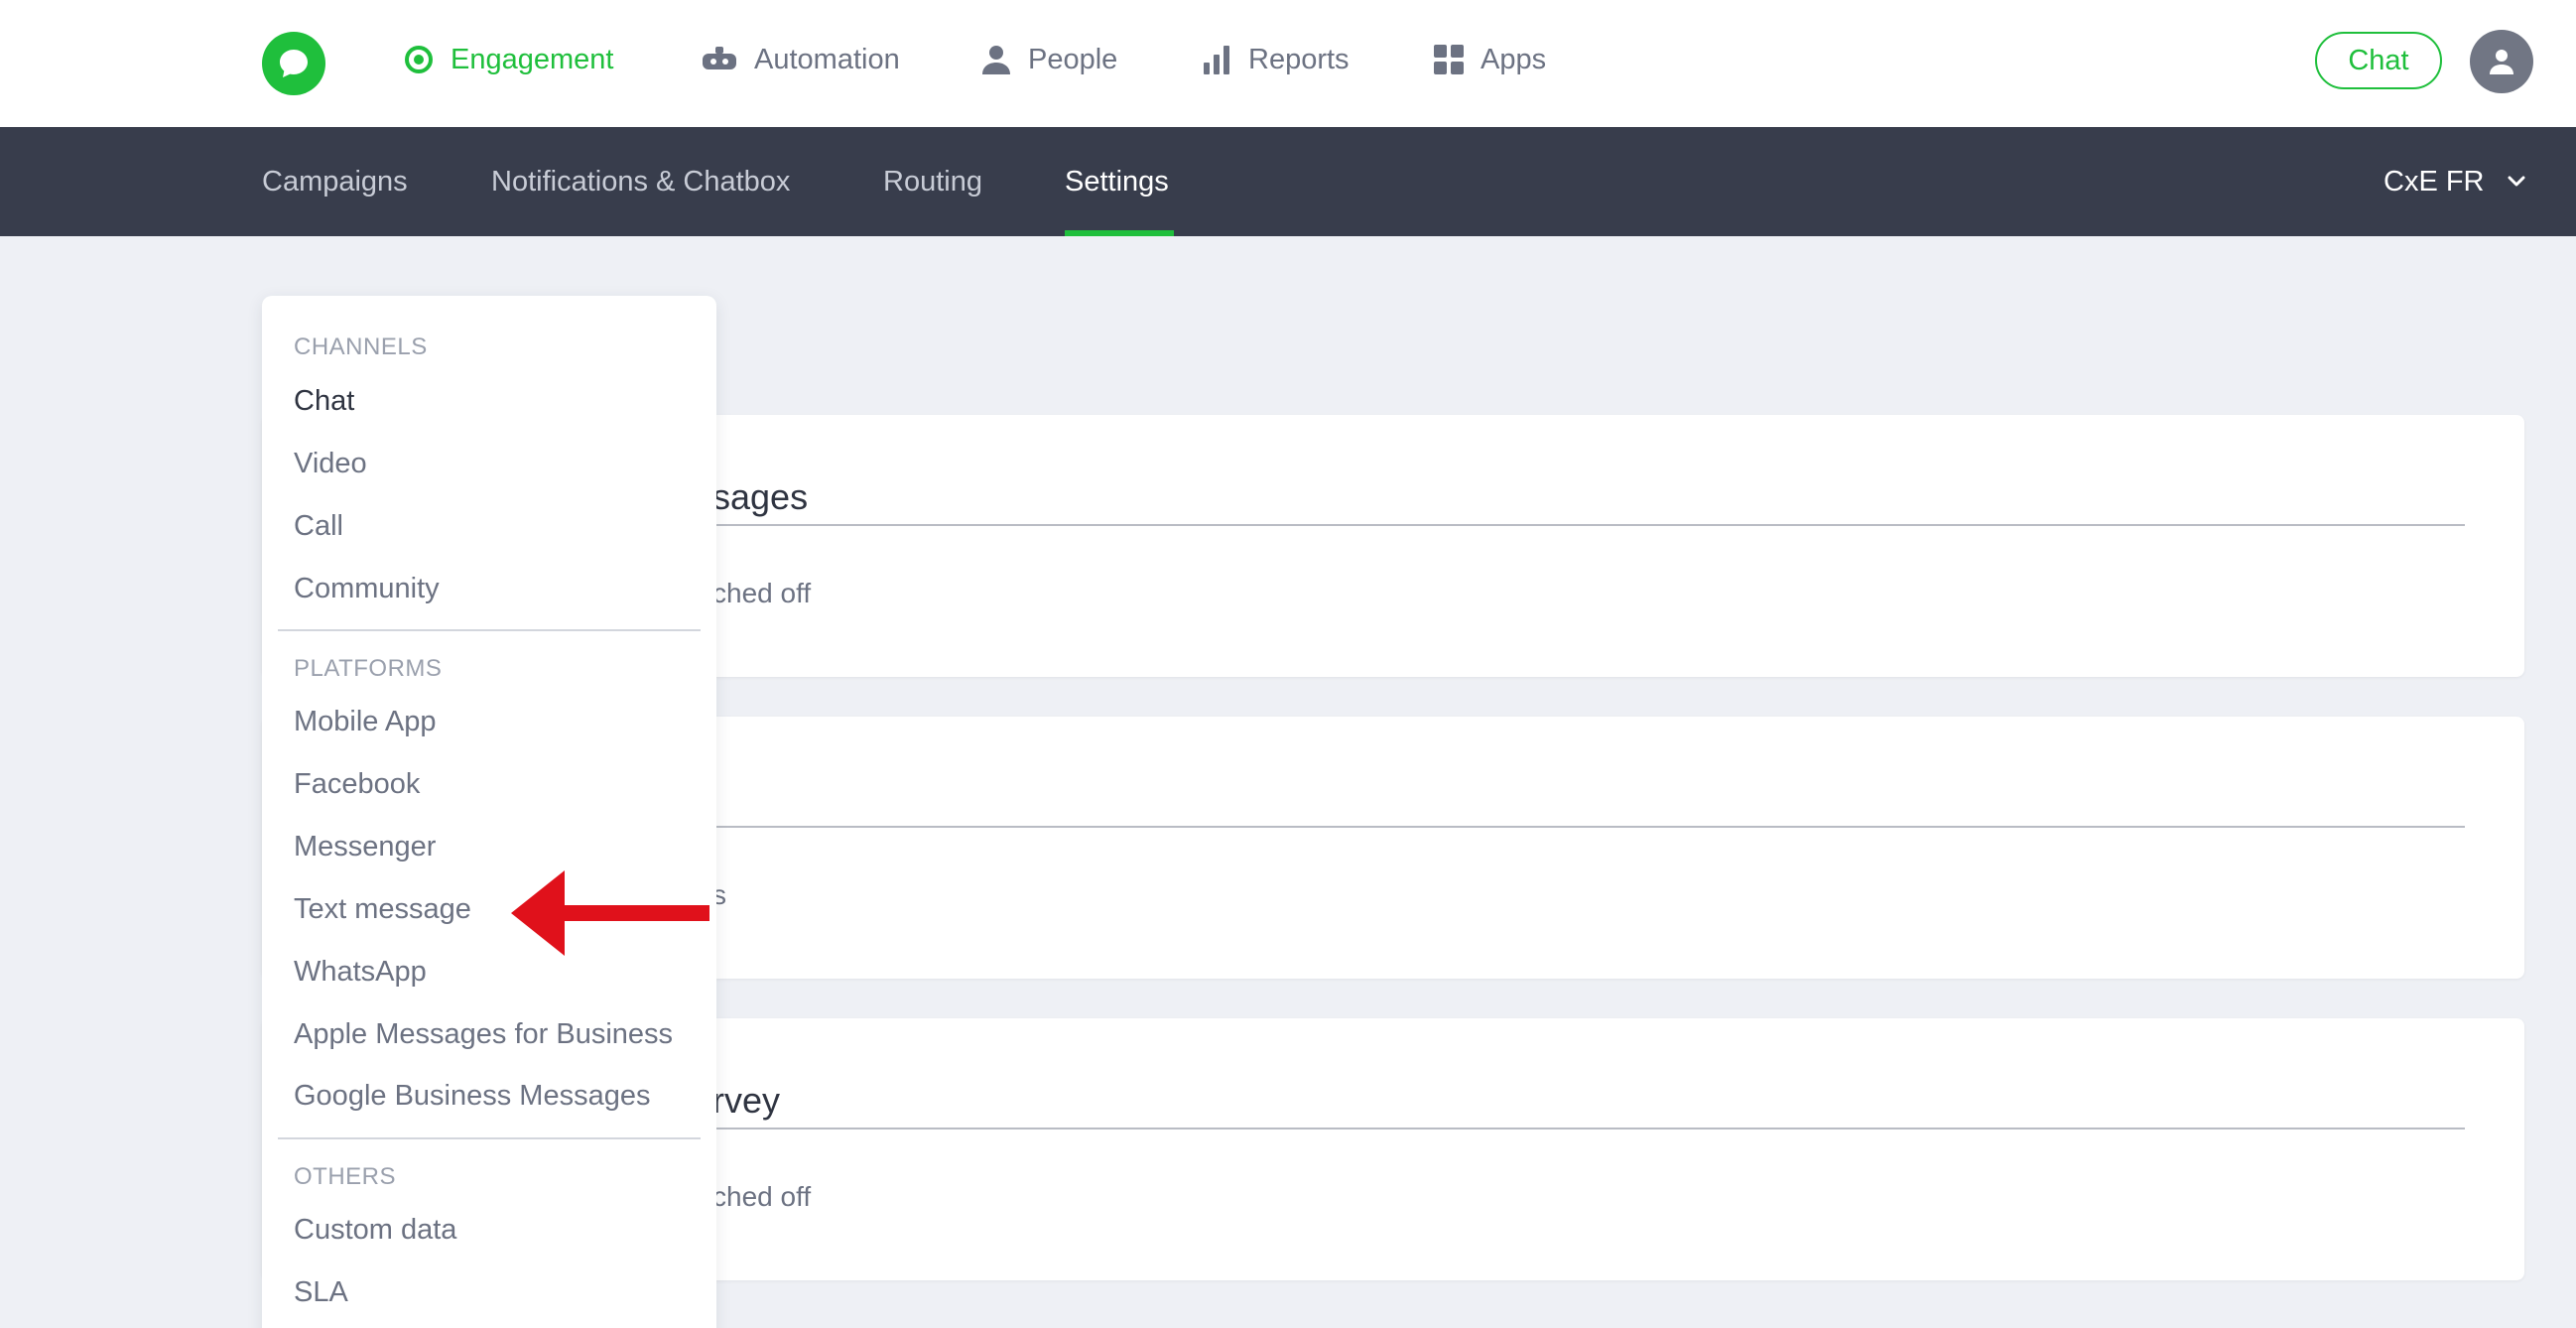  Describe the element at coordinates (335, 182) in the screenshot. I see `tab-campaigns: Campaigns` at that location.